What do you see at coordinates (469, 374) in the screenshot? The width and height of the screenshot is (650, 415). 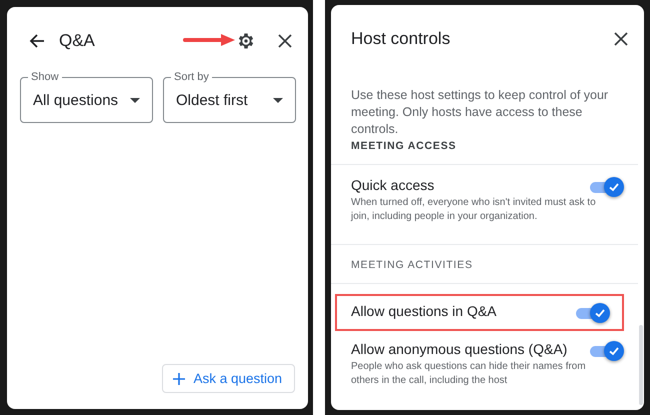 I see `setting-description: People who ask questions can hide their names from others in the call, including the host` at bounding box center [469, 374].